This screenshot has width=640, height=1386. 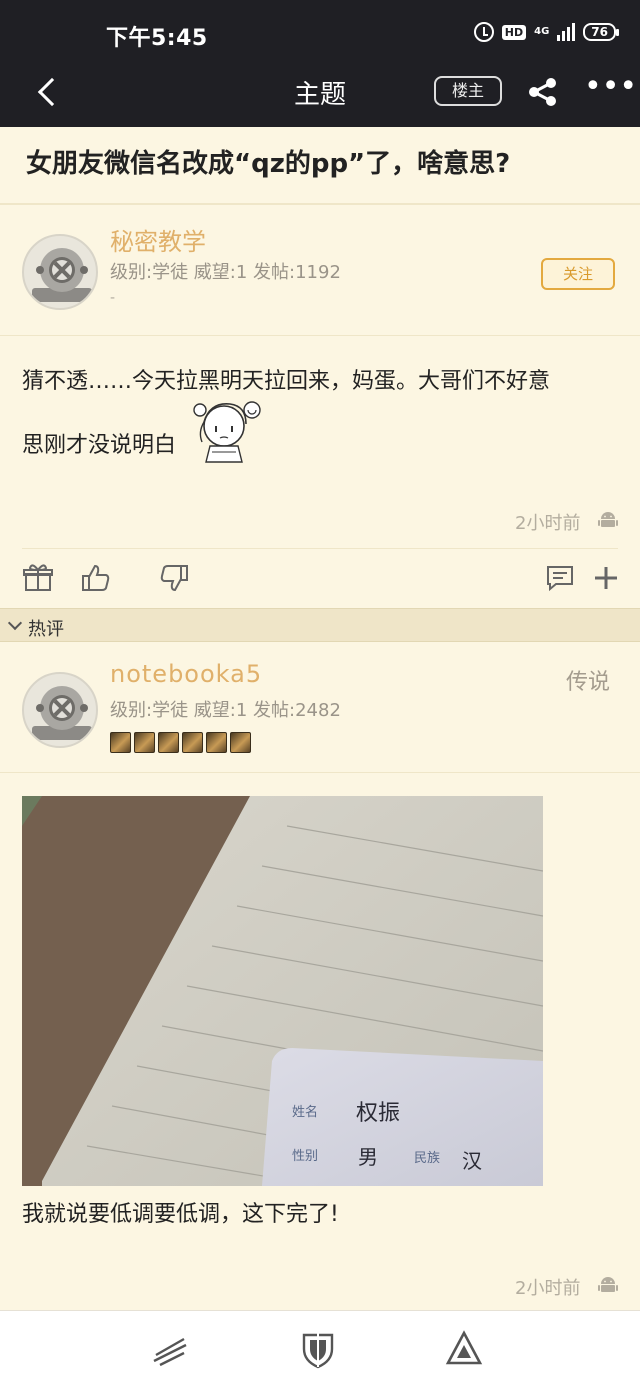 I want to click on alarm-icon, so click(x=483, y=32).